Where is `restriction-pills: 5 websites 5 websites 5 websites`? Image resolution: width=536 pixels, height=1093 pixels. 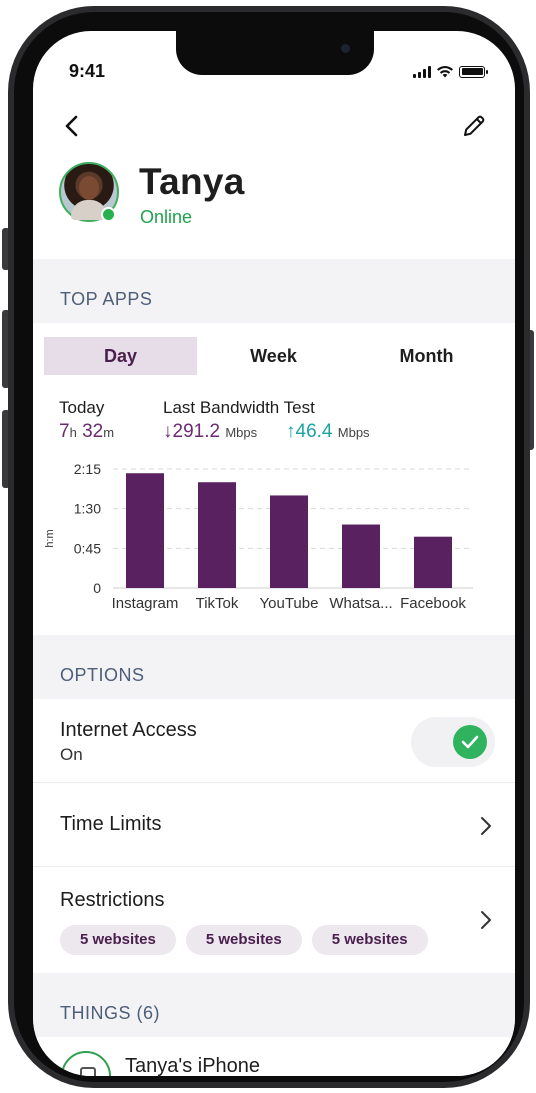 restriction-pills: 5 websites 5 websites 5 websites is located at coordinates (244, 940).